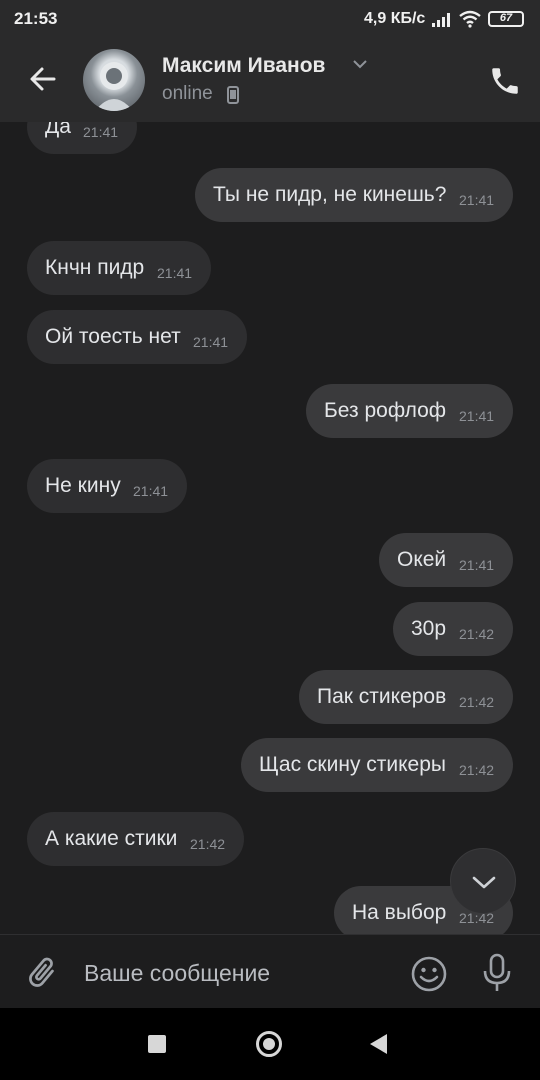  I want to click on recents-icon, so click(157, 1044).